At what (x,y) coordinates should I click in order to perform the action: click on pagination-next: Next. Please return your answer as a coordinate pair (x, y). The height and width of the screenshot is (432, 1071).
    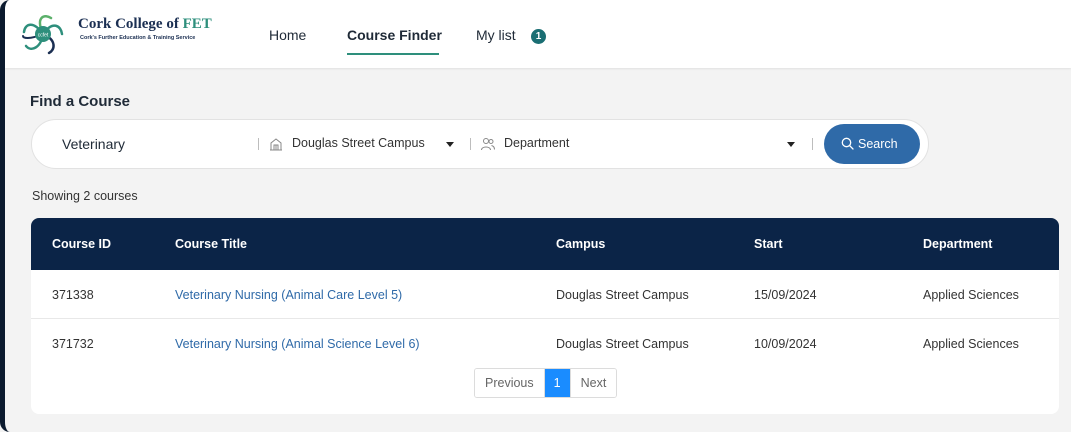
    Looking at the image, I should click on (593, 383).